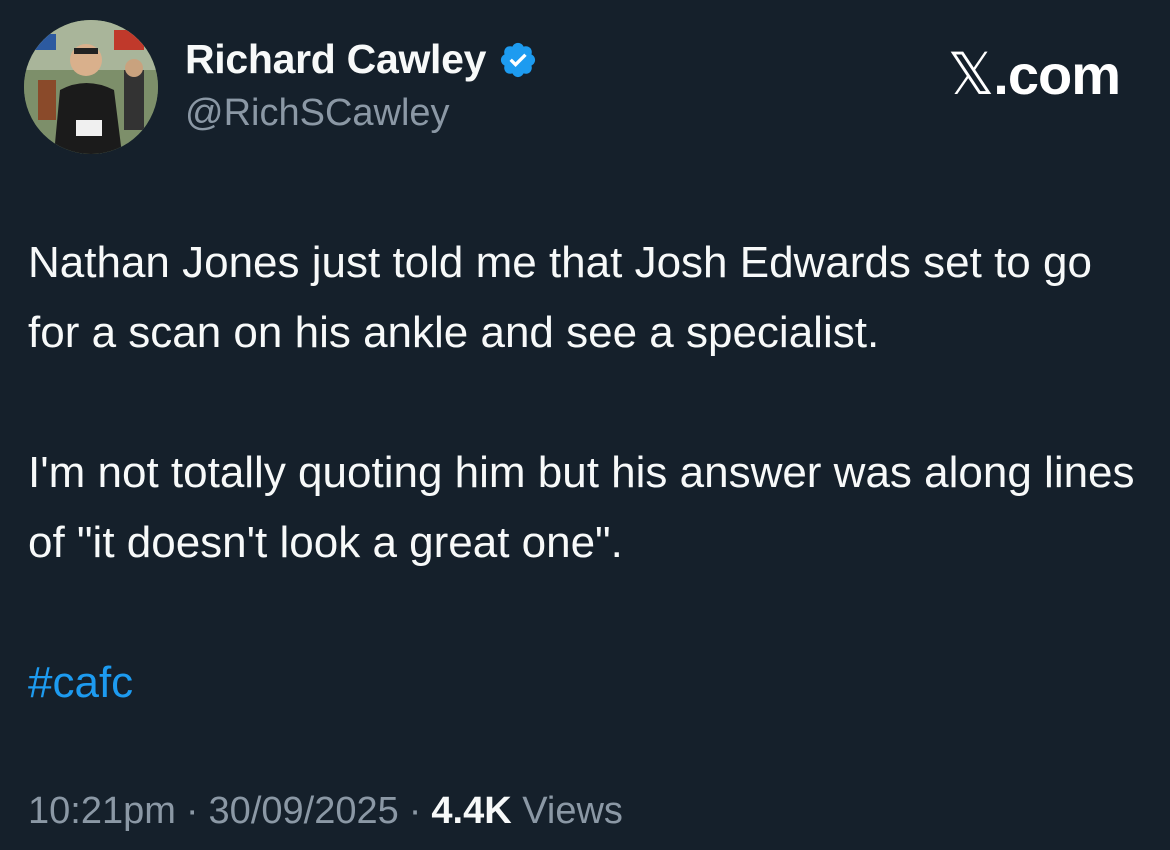 The image size is (1170, 850). I want to click on hashtag-link: #cafc, so click(80, 682).